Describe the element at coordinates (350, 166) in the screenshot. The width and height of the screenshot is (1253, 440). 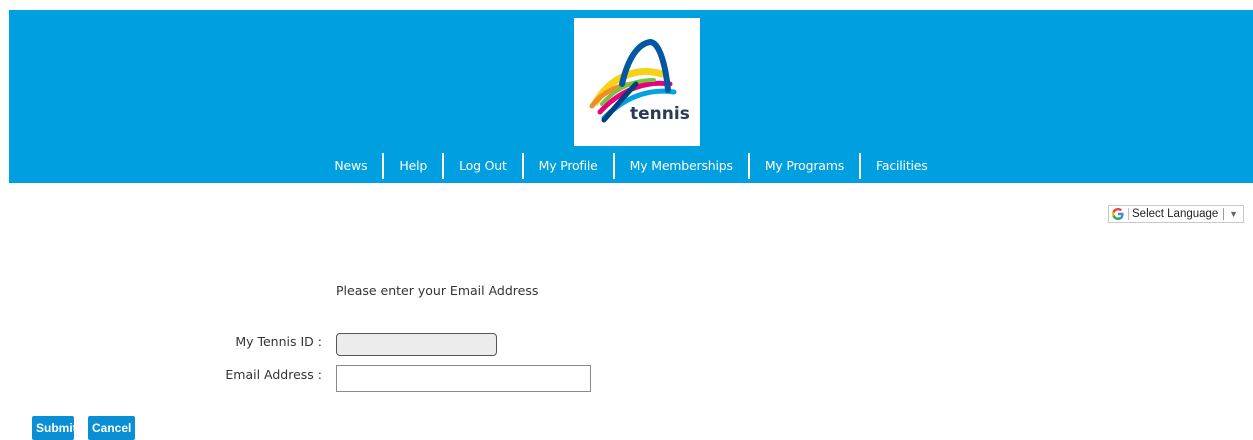
I see `nav-news: News` at that location.